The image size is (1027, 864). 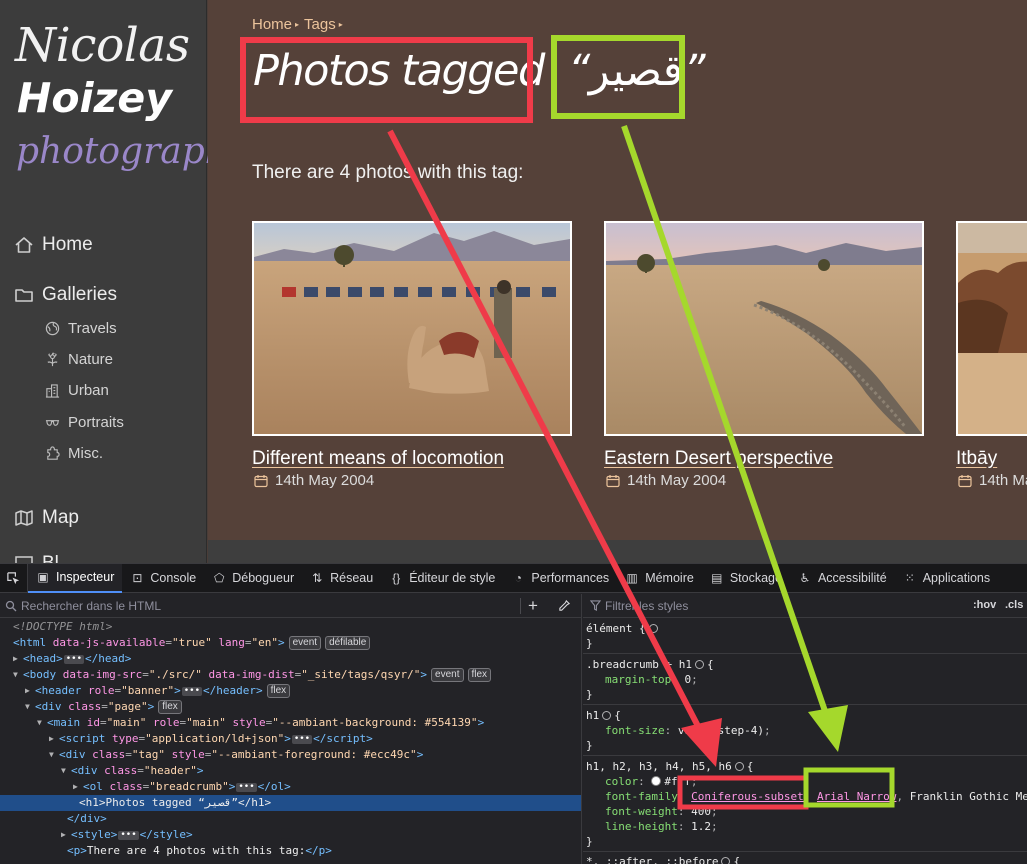 What do you see at coordinates (253, 578) in the screenshot?
I see `tab-debugger: ⬠ Débogueur` at bounding box center [253, 578].